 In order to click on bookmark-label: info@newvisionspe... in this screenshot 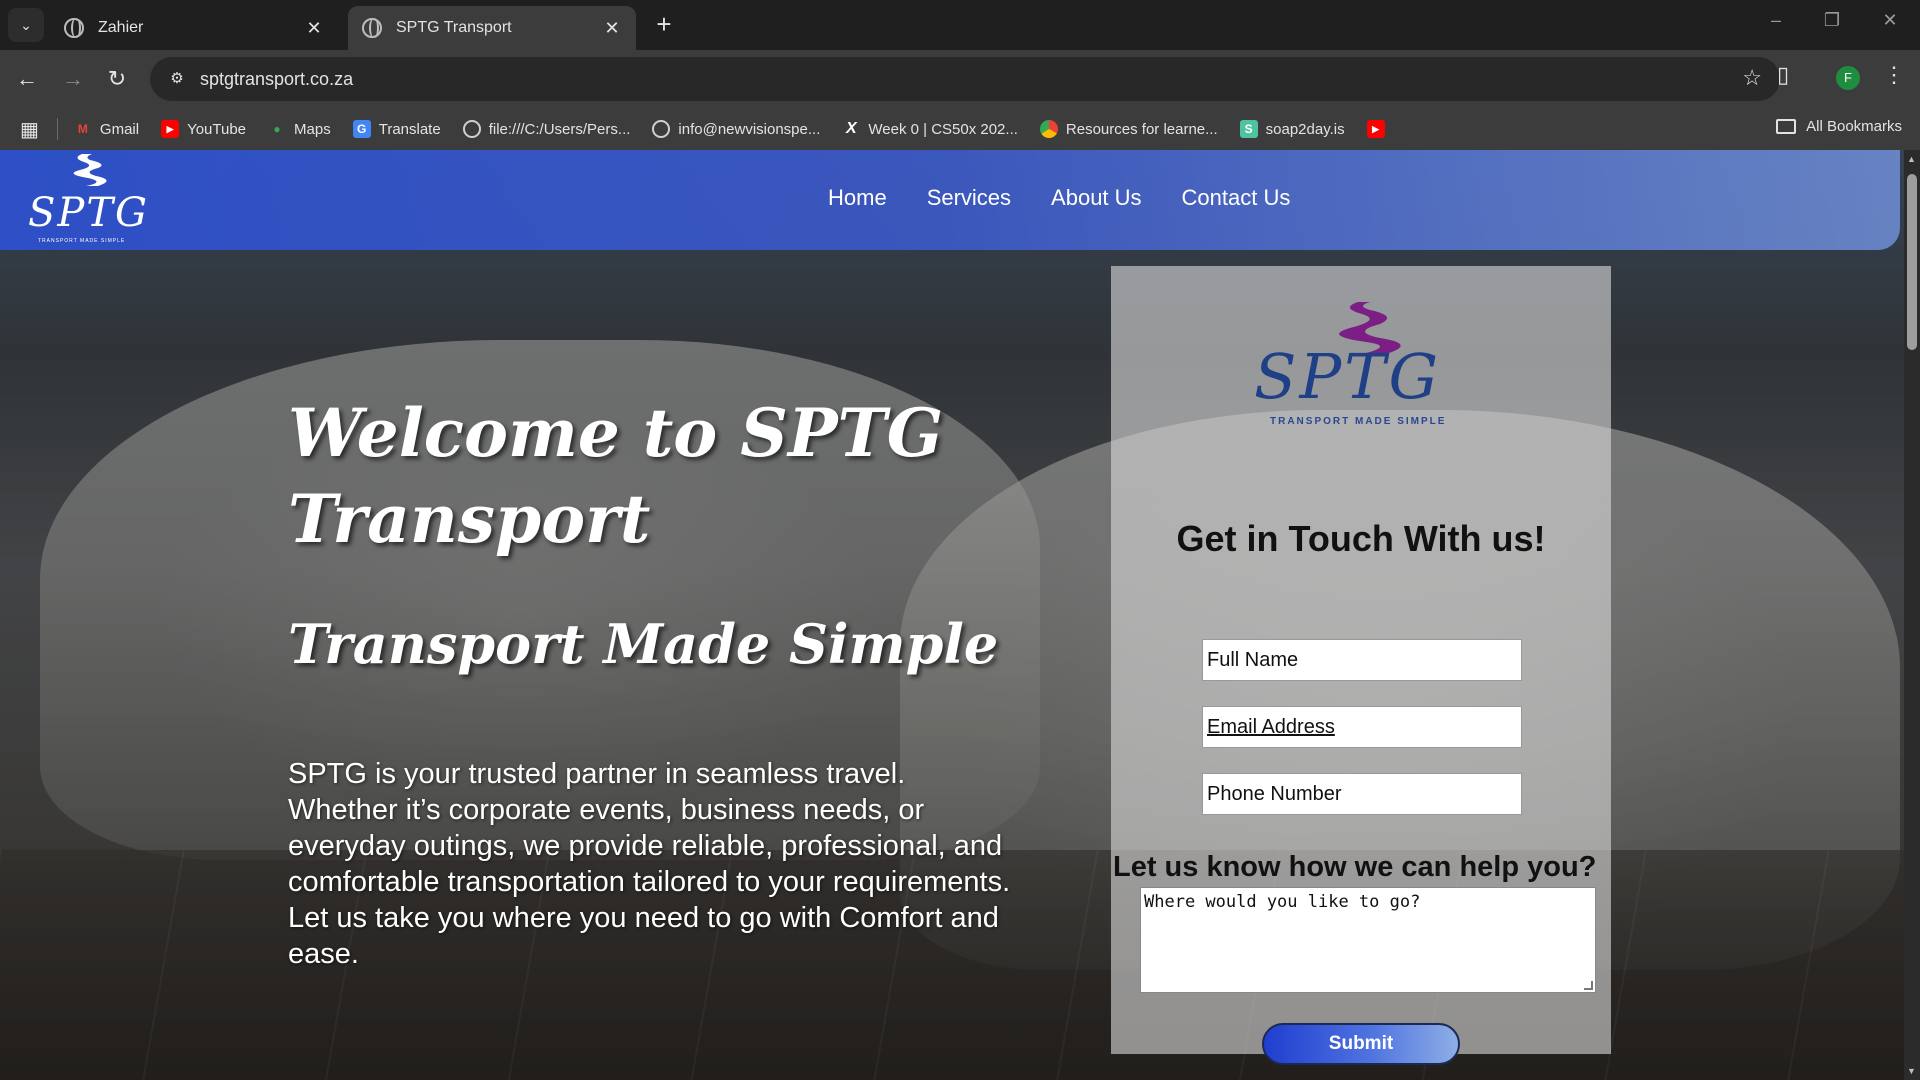, I will do `click(749, 129)`.